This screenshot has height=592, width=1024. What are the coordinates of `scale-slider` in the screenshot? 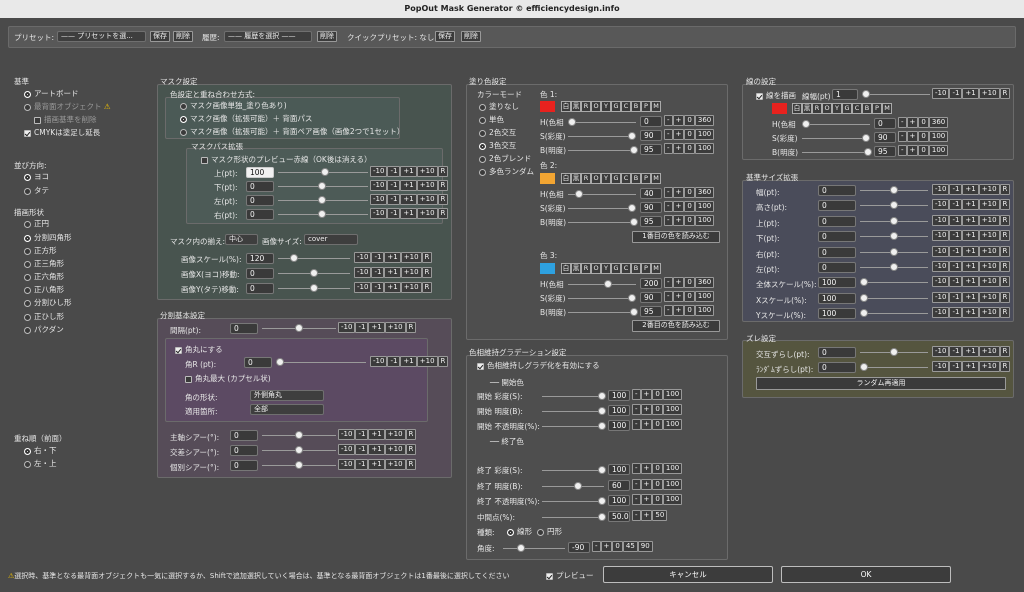 It's located at (314, 258).